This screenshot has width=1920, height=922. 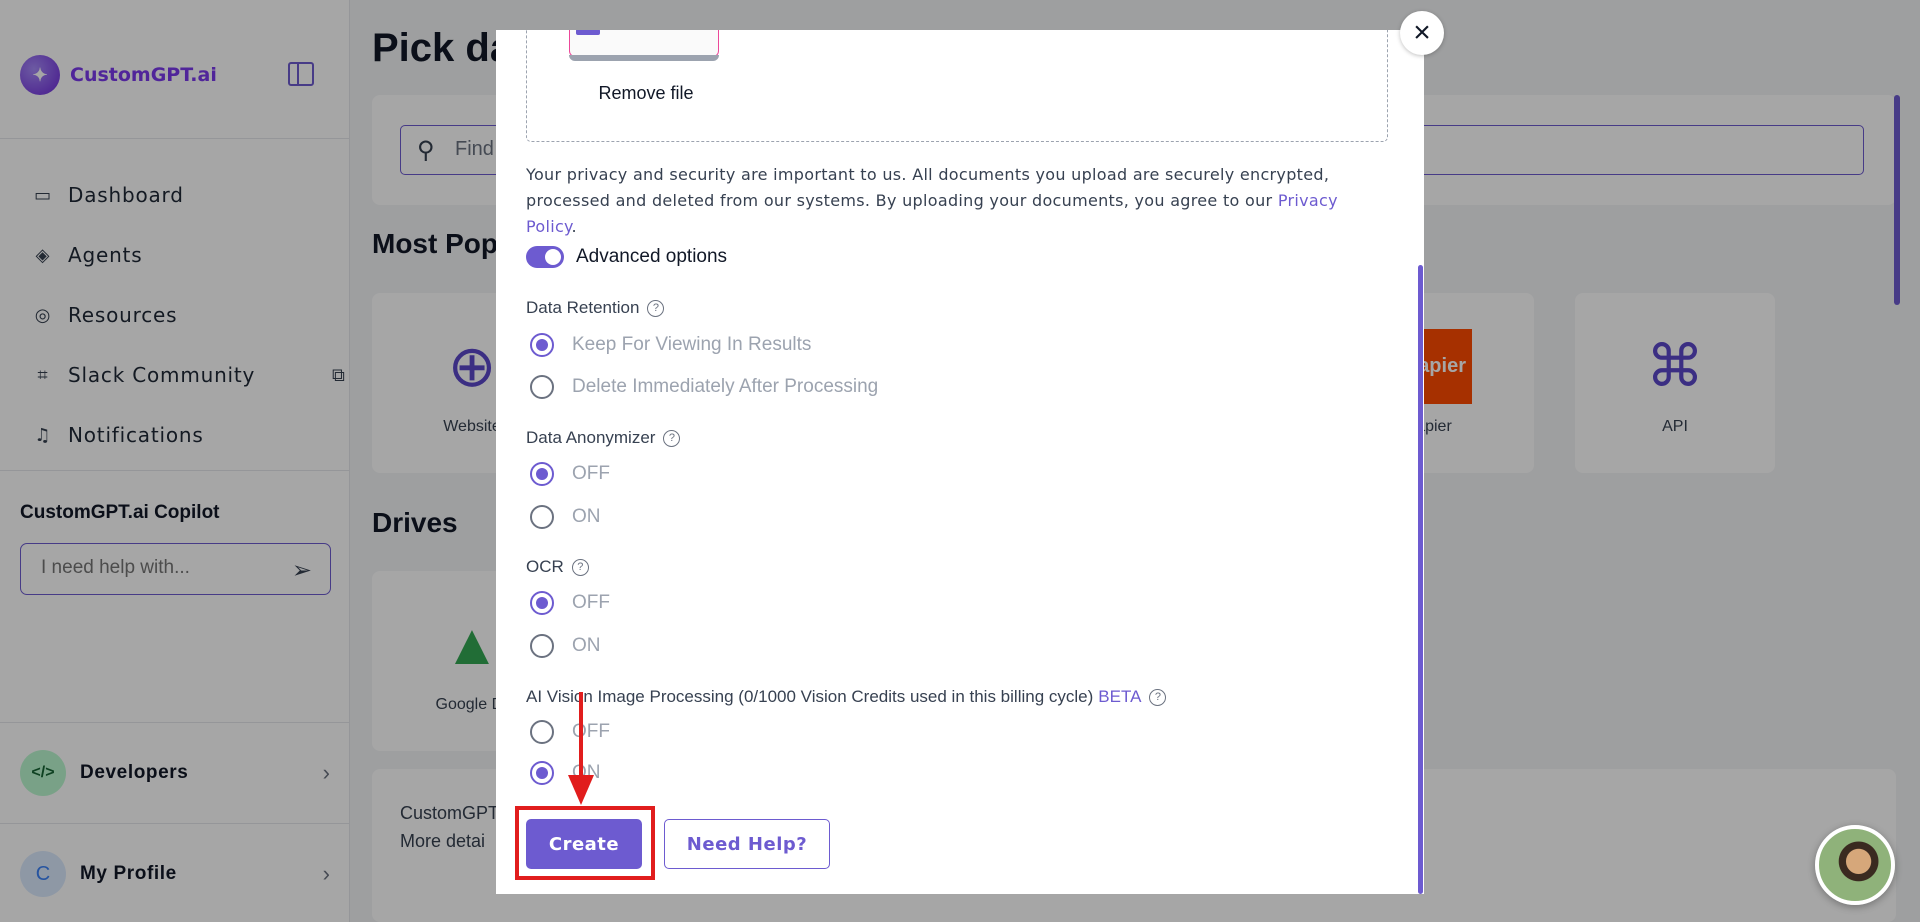 I want to click on privacy-end: ., so click(x=574, y=226).